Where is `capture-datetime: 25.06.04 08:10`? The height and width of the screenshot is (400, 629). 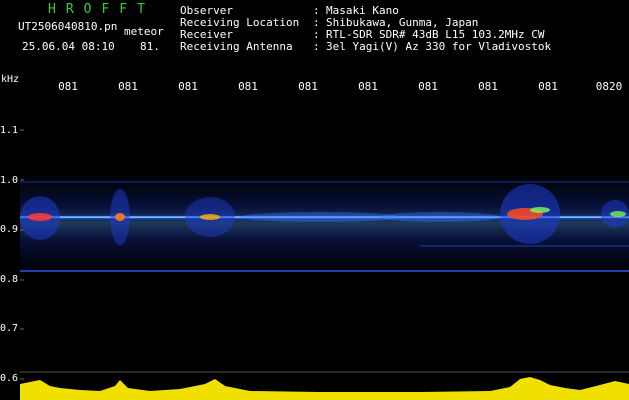
capture-datetime: 25.06.04 08:10 is located at coordinates (68, 46).